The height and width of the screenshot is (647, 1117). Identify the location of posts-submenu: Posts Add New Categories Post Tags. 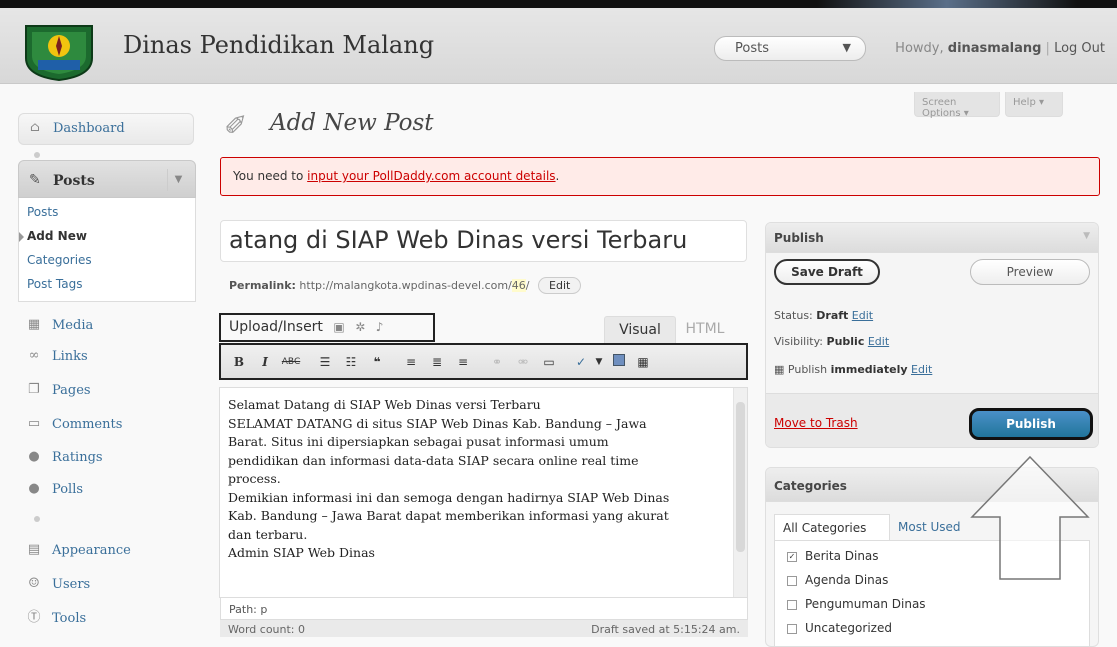
(107, 250).